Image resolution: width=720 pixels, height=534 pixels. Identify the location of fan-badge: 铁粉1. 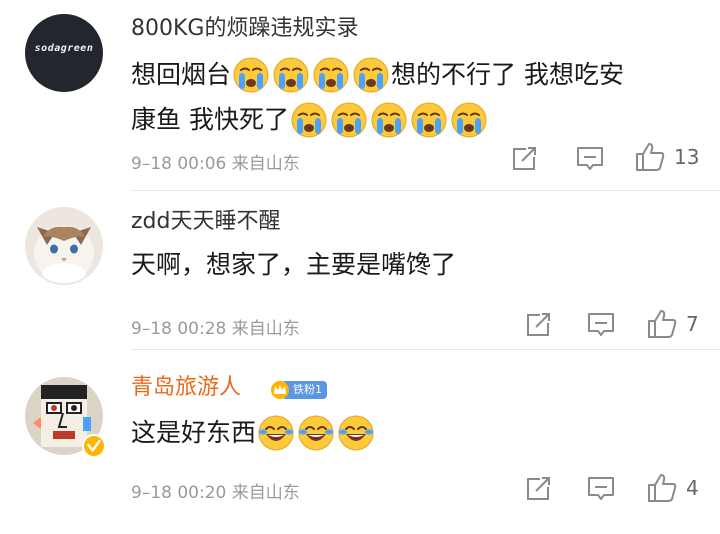
(298, 390).